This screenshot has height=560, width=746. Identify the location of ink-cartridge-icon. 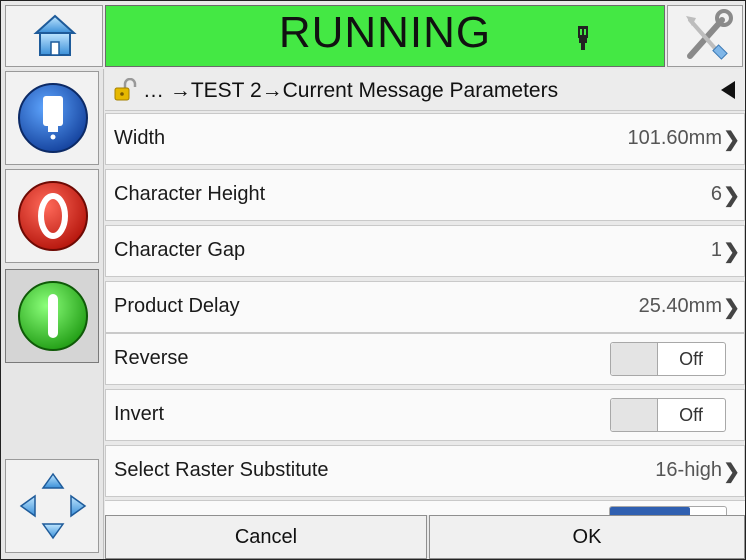
(583, 38).